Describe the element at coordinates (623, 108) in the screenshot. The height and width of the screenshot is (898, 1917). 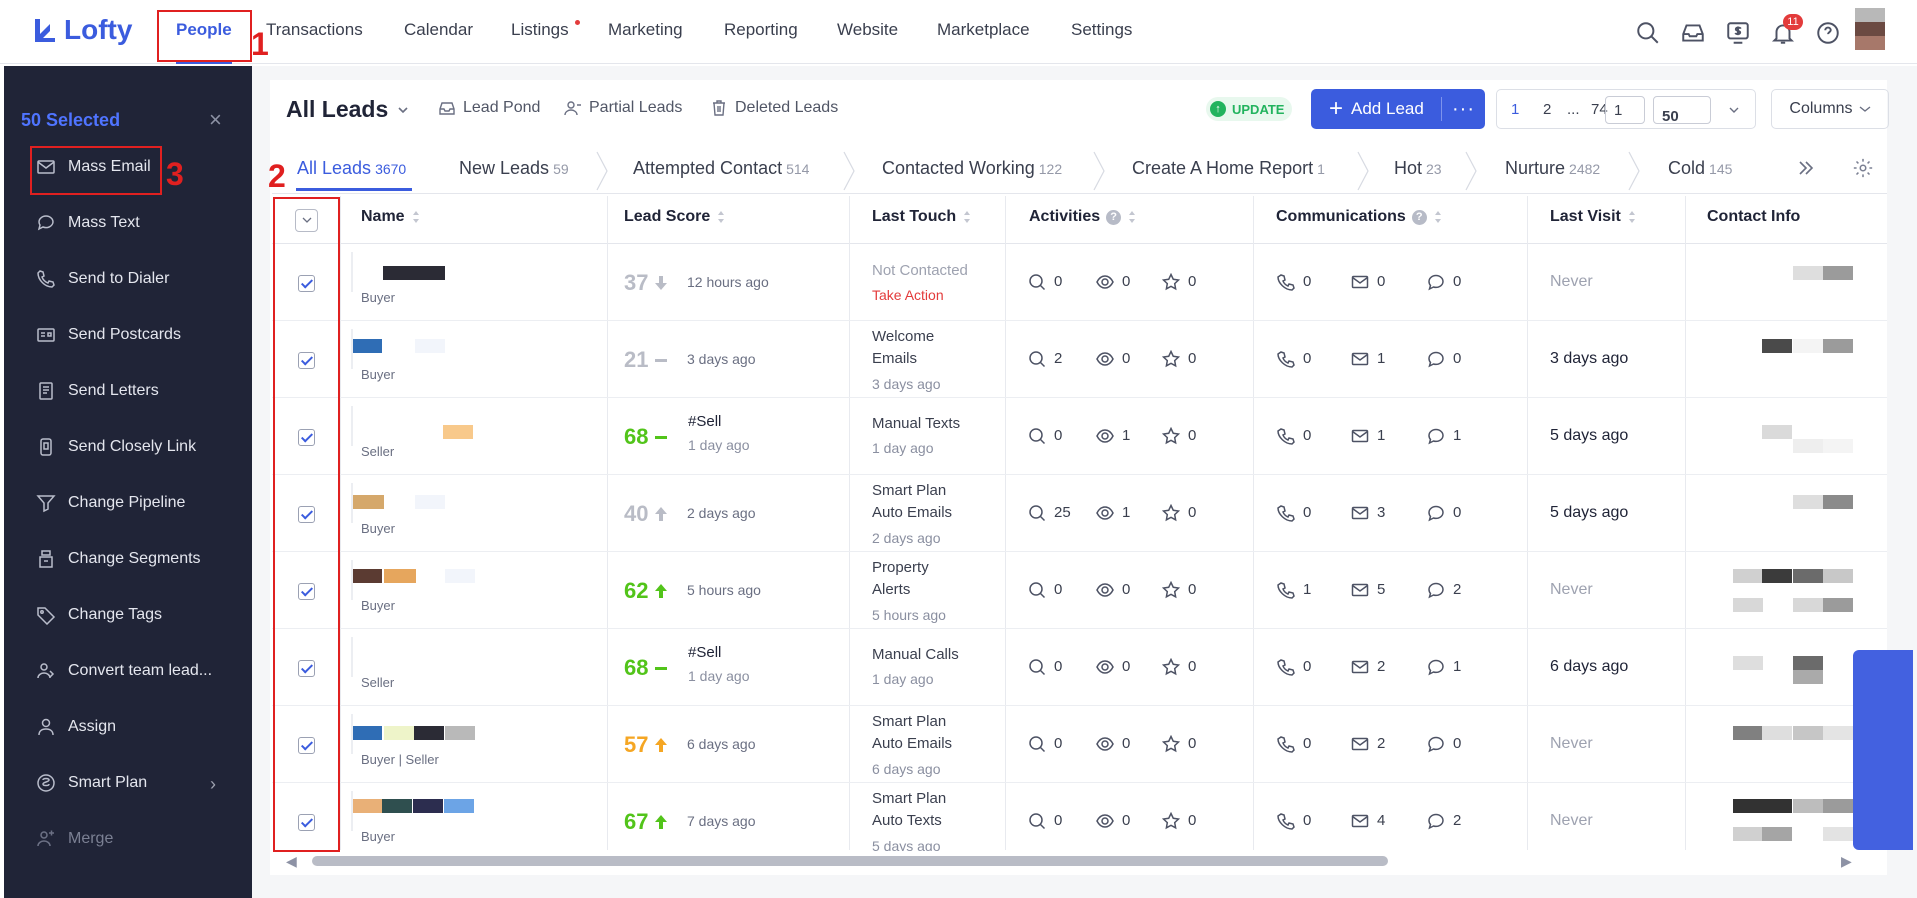
I see `partial-leads-link: Partial Leads` at that location.